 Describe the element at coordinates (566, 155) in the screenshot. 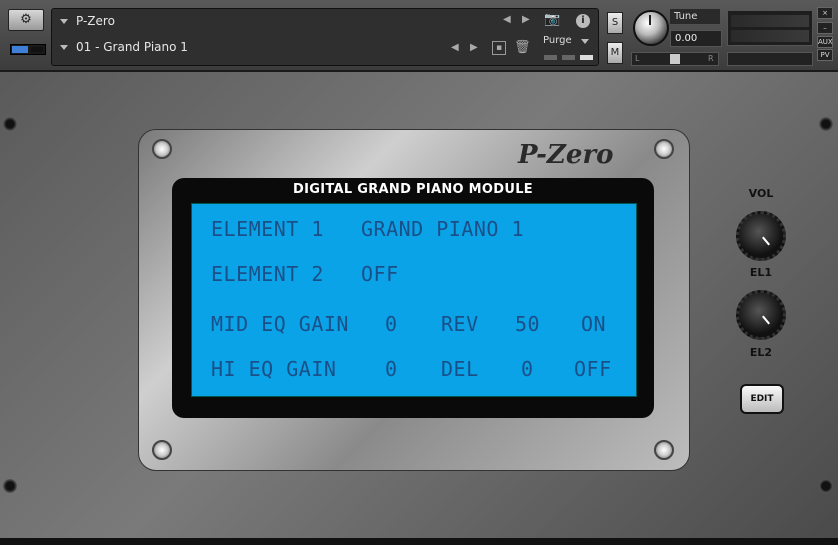

I see `brand-logo: P-Zero` at that location.